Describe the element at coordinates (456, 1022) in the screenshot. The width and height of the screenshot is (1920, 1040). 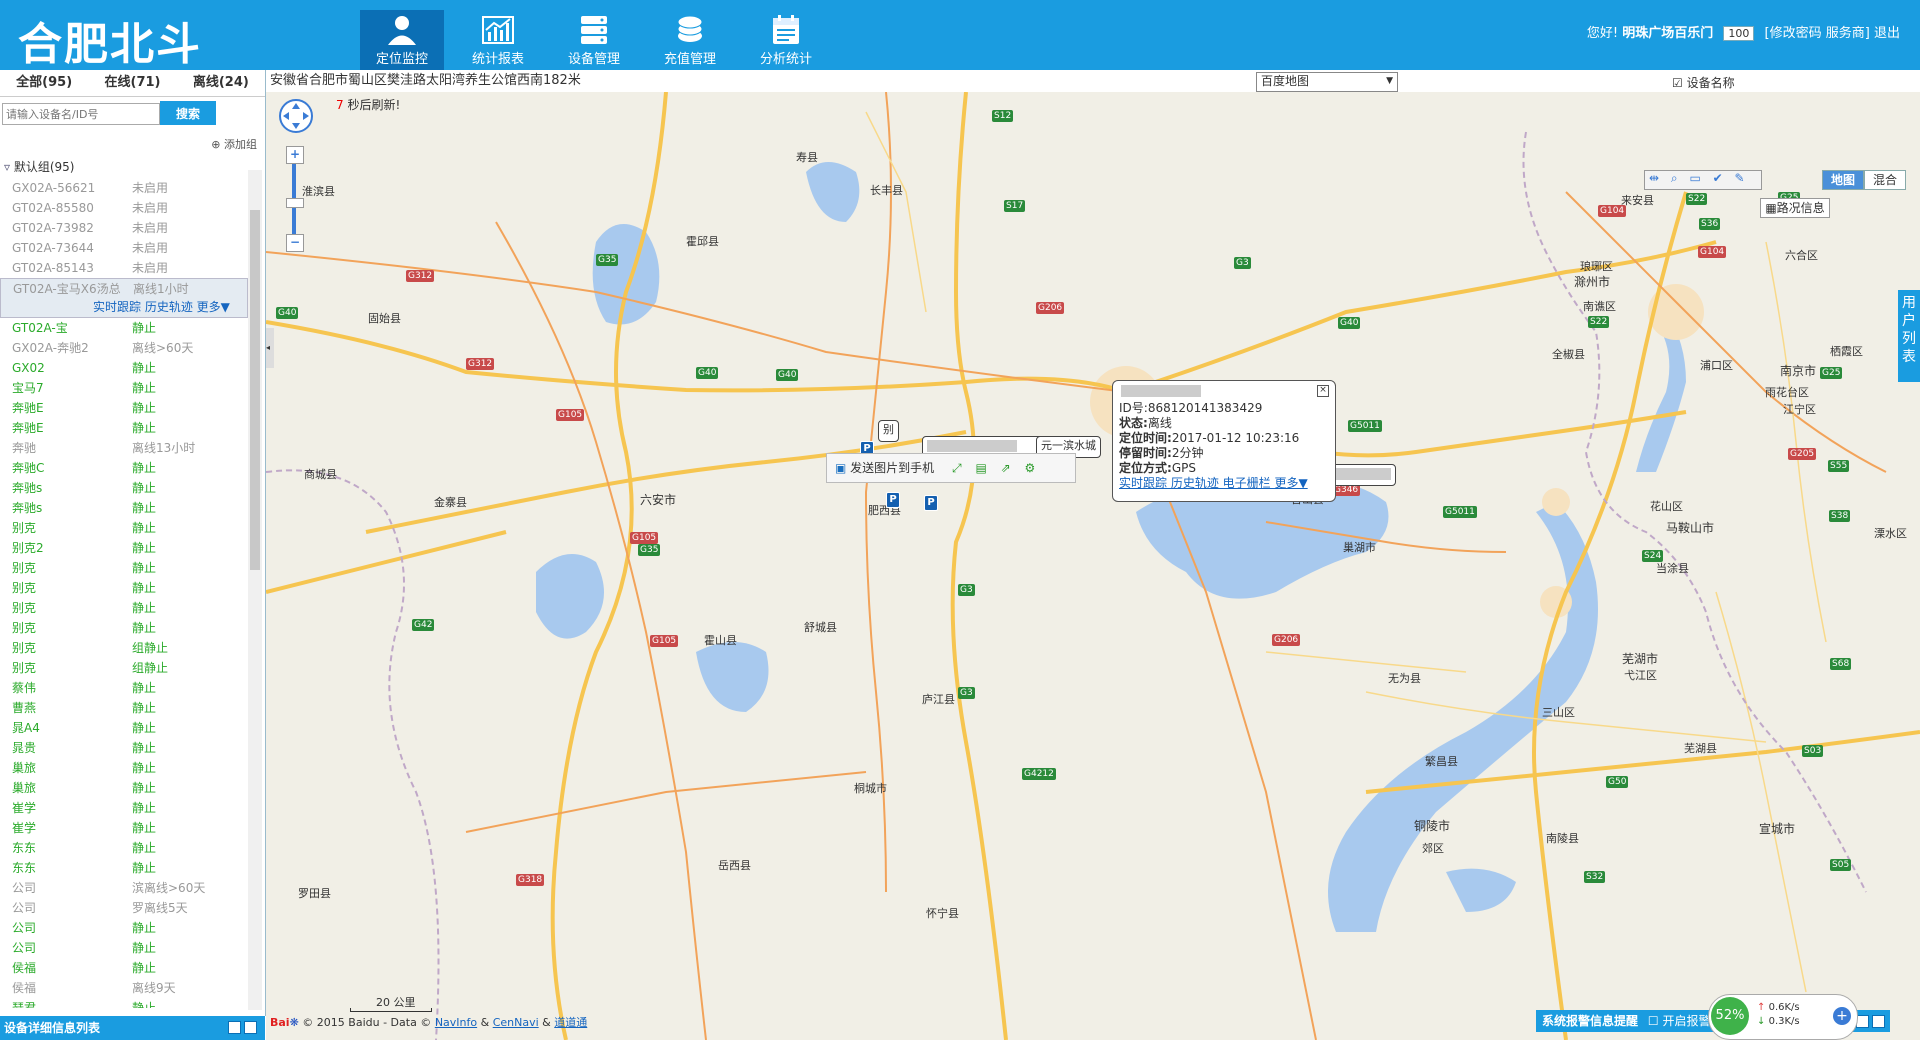
I see `navinfo-link: NavInfo` at that location.